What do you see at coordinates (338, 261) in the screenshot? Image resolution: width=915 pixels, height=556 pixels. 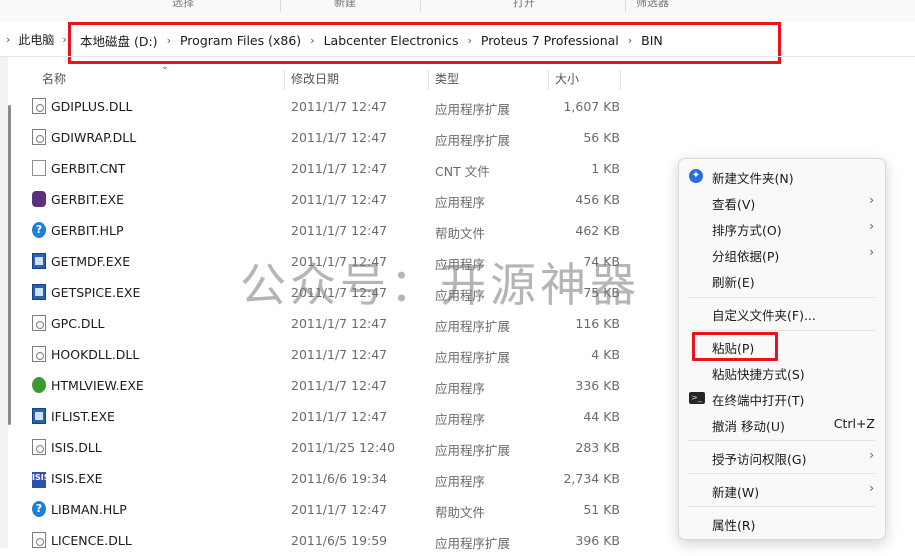 I see `table-row: GETMDF.EXE 2011/1/7 12:47 应用程序 74 KB` at bounding box center [338, 261].